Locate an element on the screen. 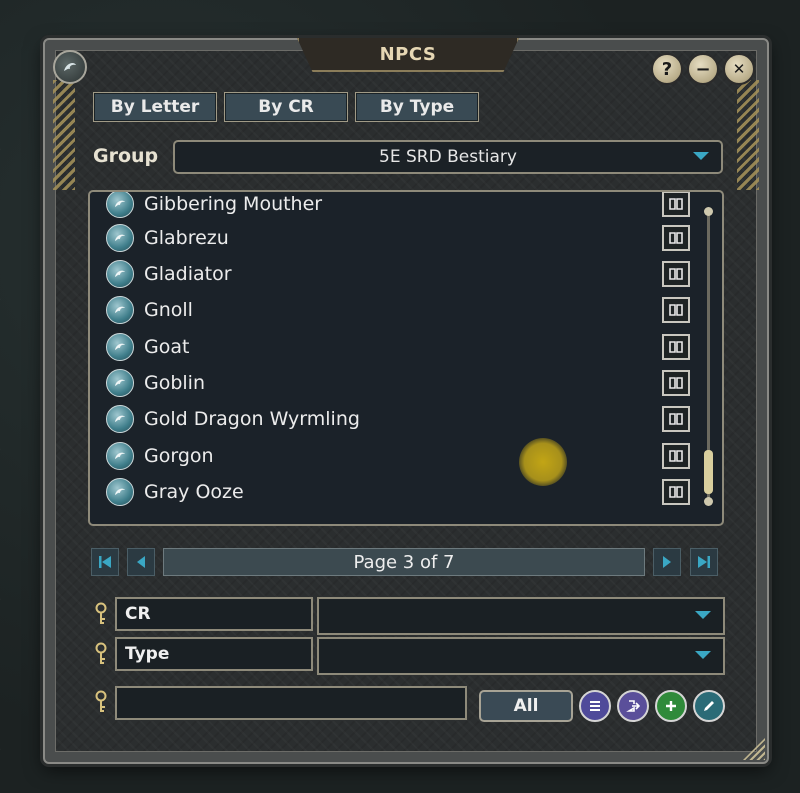 Image resolution: width=800 pixels, height=793 pixels. minimize-icon: − is located at coordinates (703, 69).